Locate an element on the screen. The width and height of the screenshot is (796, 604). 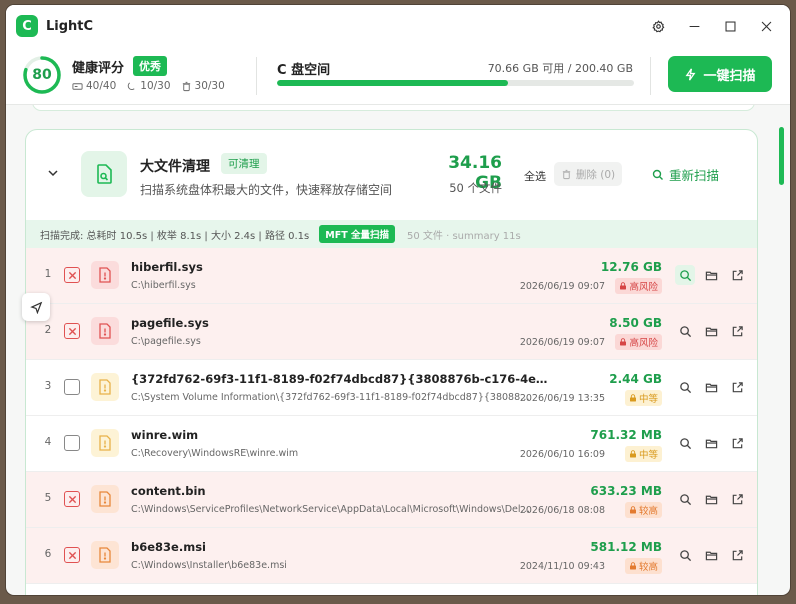
app-title: LightC is located at coordinates (70, 26).